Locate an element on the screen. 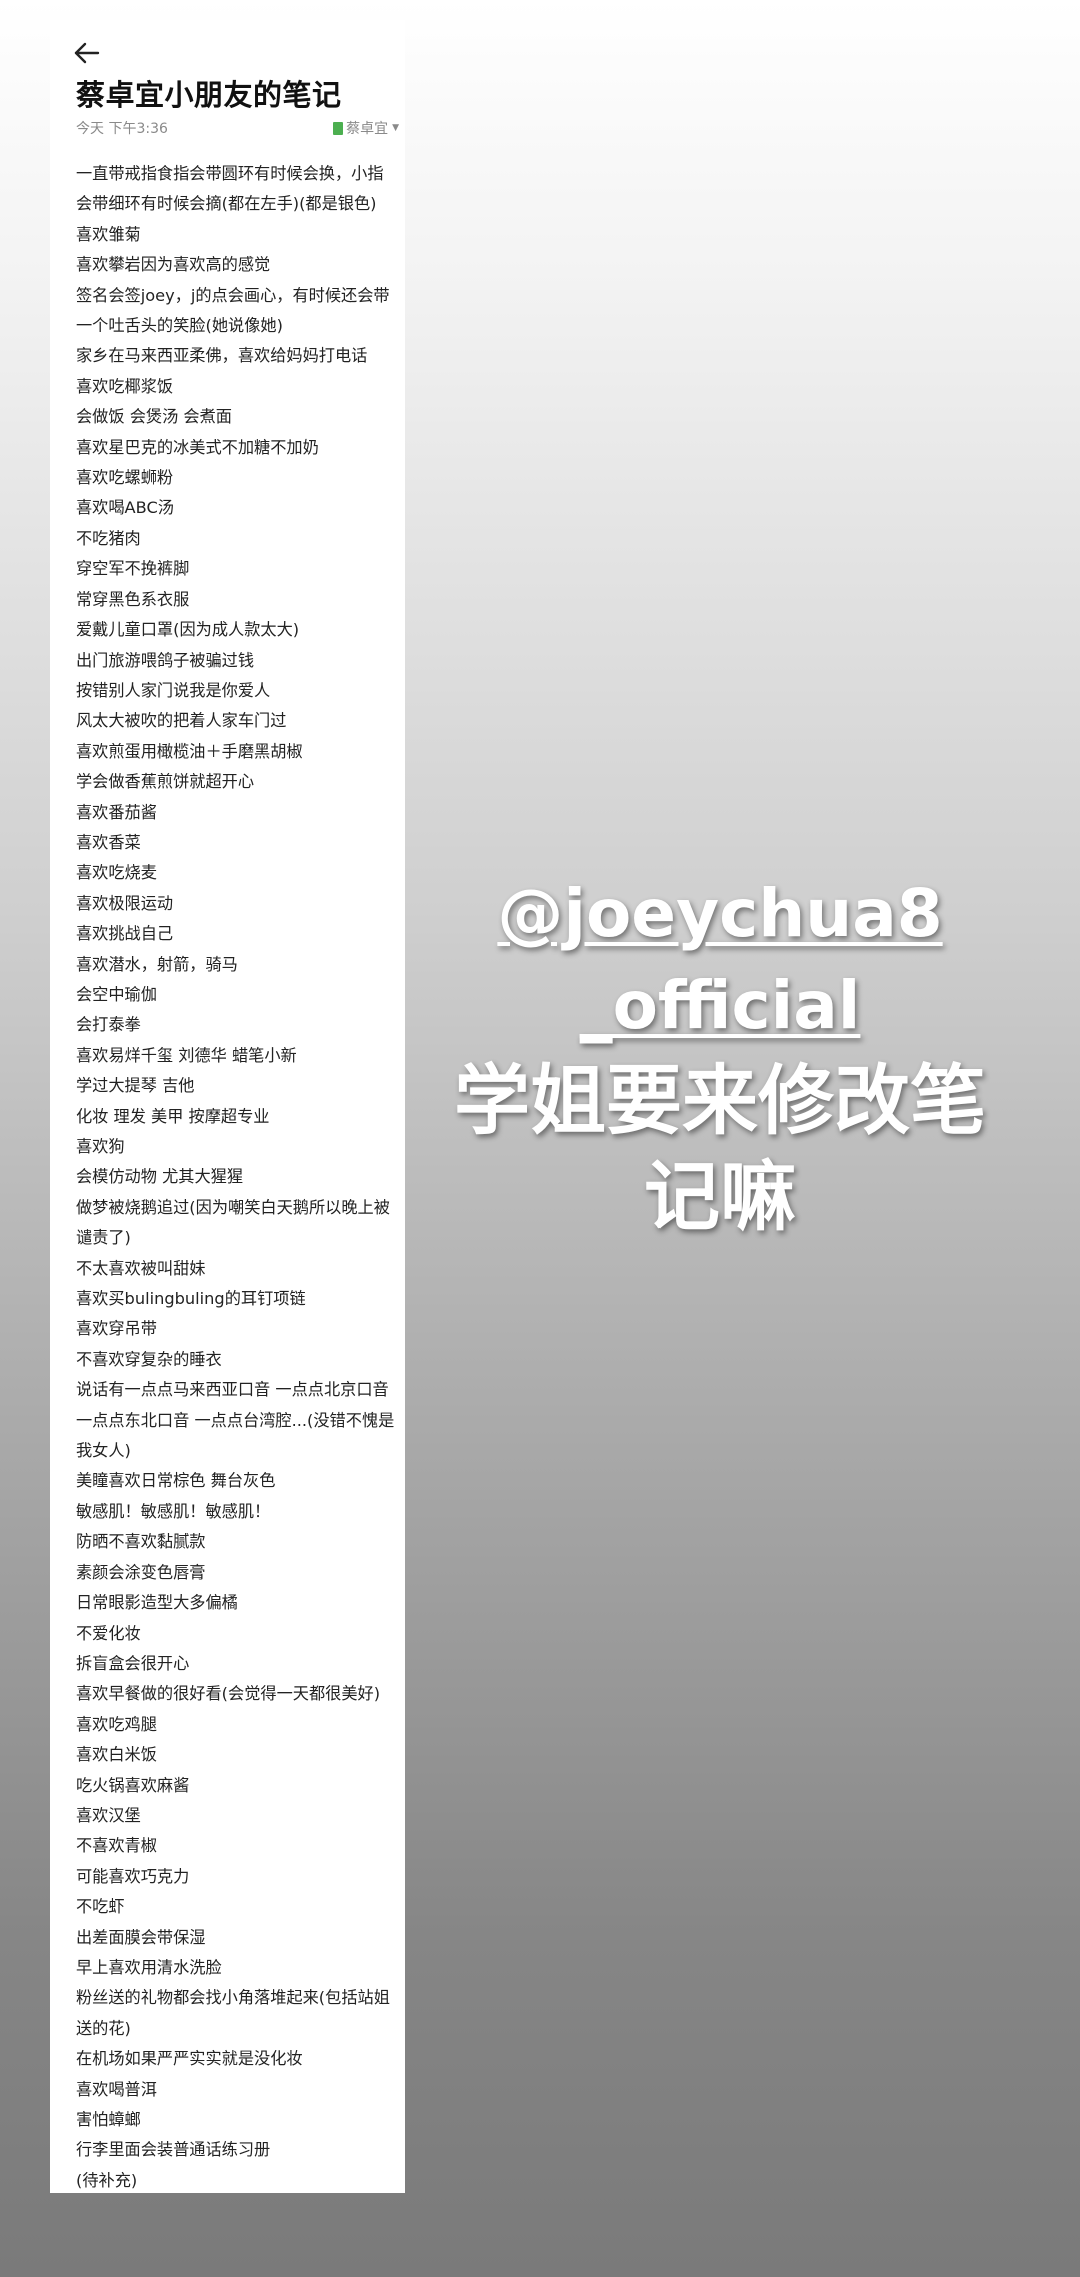 Image resolution: width=1080 pixels, height=2277 pixels. note-line: 喜欢早餐做的很好看(会觉得一天都很美好) is located at coordinates (228, 1694).